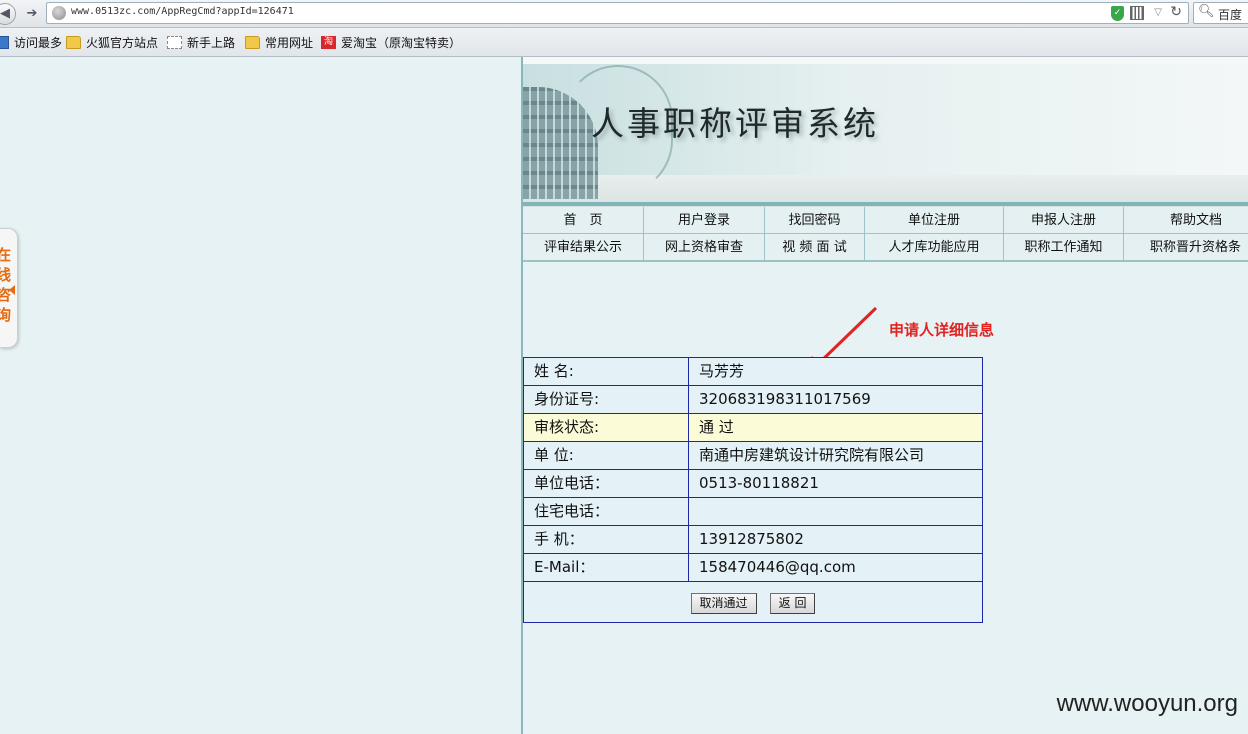 The width and height of the screenshot is (1248, 734). I want to click on arrow-left-icon, so click(12, 290).